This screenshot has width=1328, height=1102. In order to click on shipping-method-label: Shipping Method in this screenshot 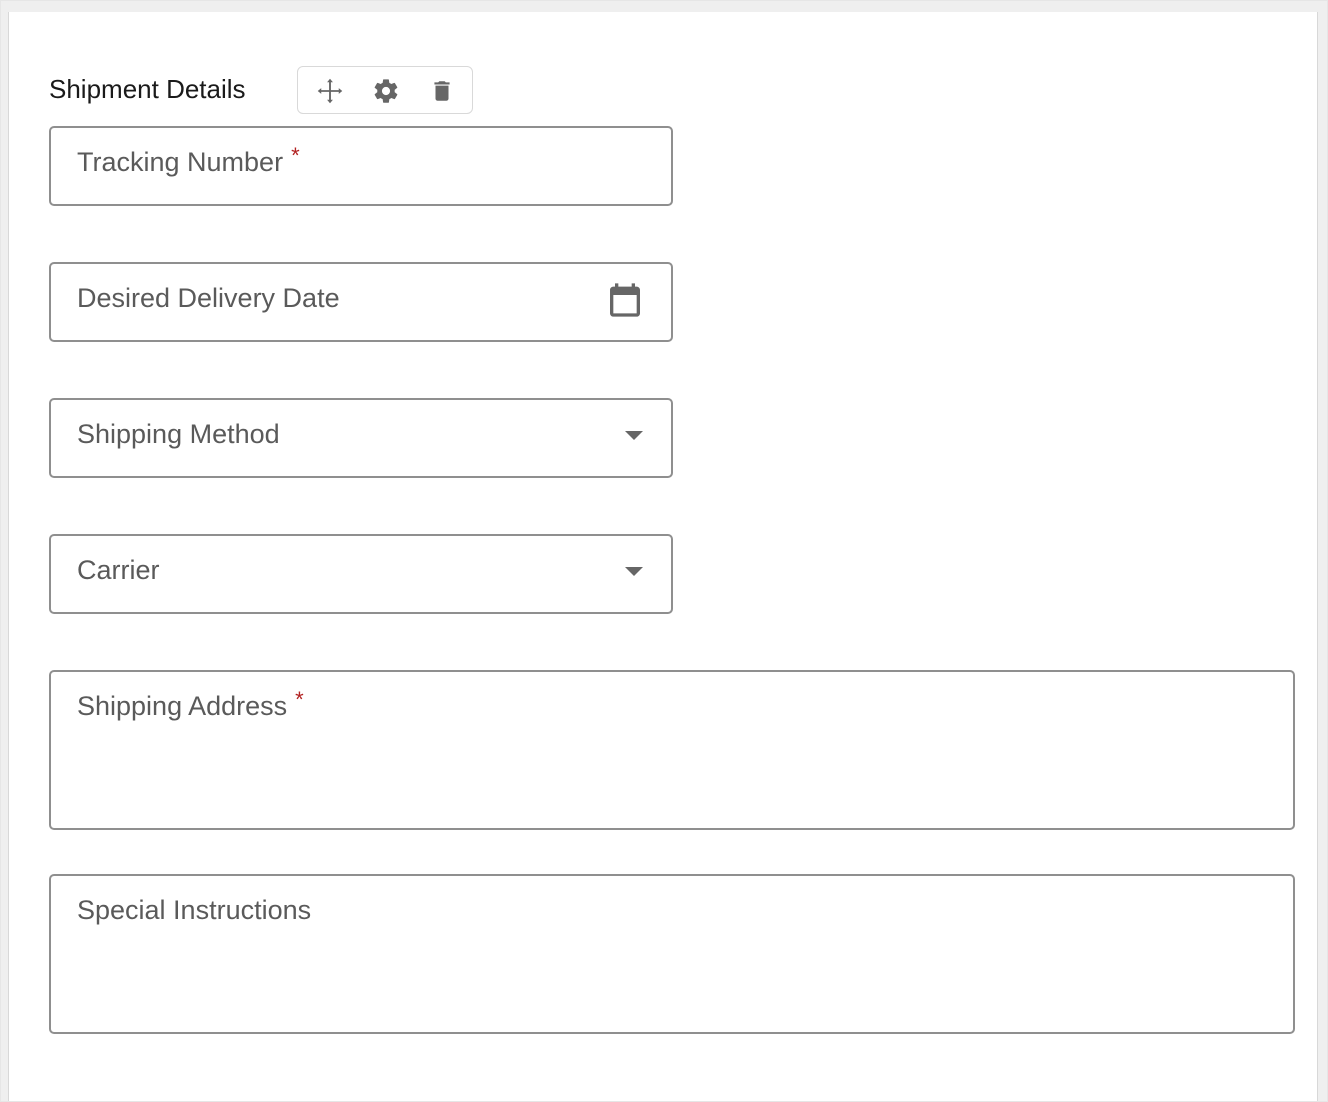, I will do `click(178, 434)`.